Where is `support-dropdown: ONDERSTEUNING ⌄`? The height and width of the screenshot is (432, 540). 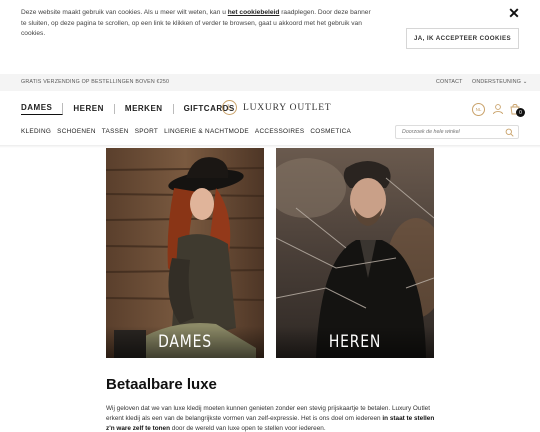 support-dropdown: ONDERSTEUNING ⌄ is located at coordinates (499, 82).